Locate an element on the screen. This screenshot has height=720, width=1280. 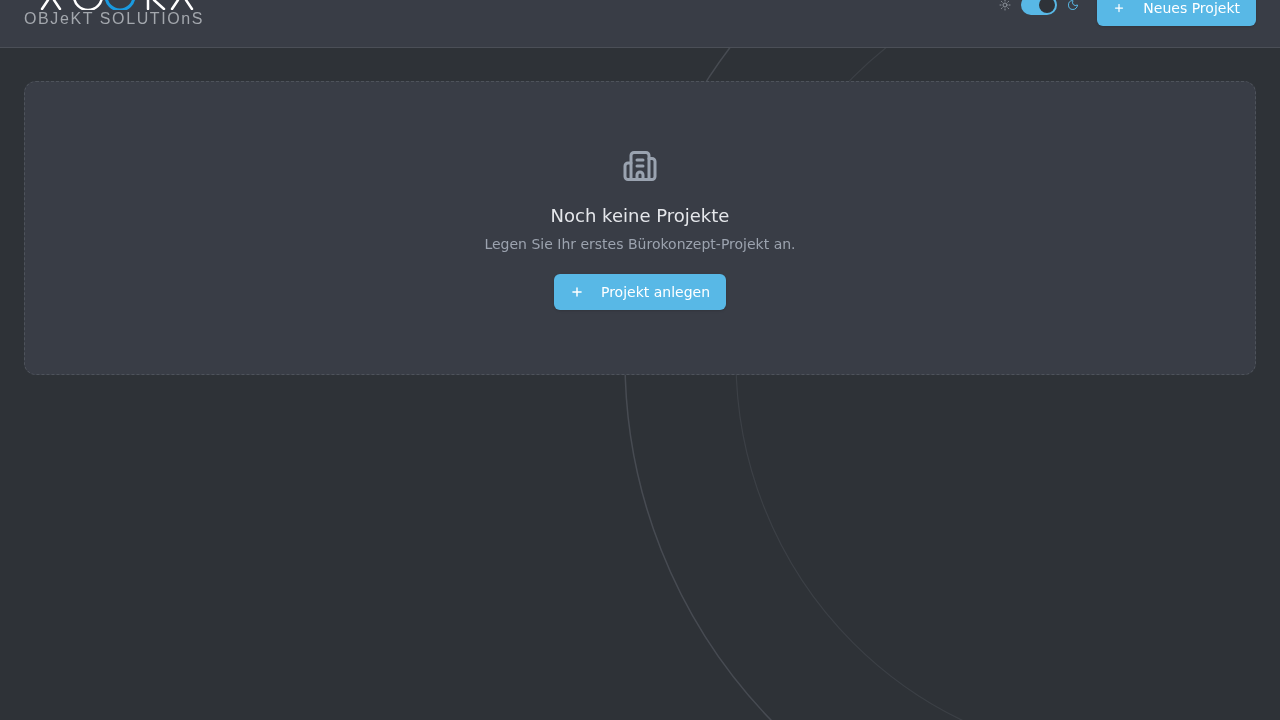
switch-knob is located at coordinates (1047, 6).